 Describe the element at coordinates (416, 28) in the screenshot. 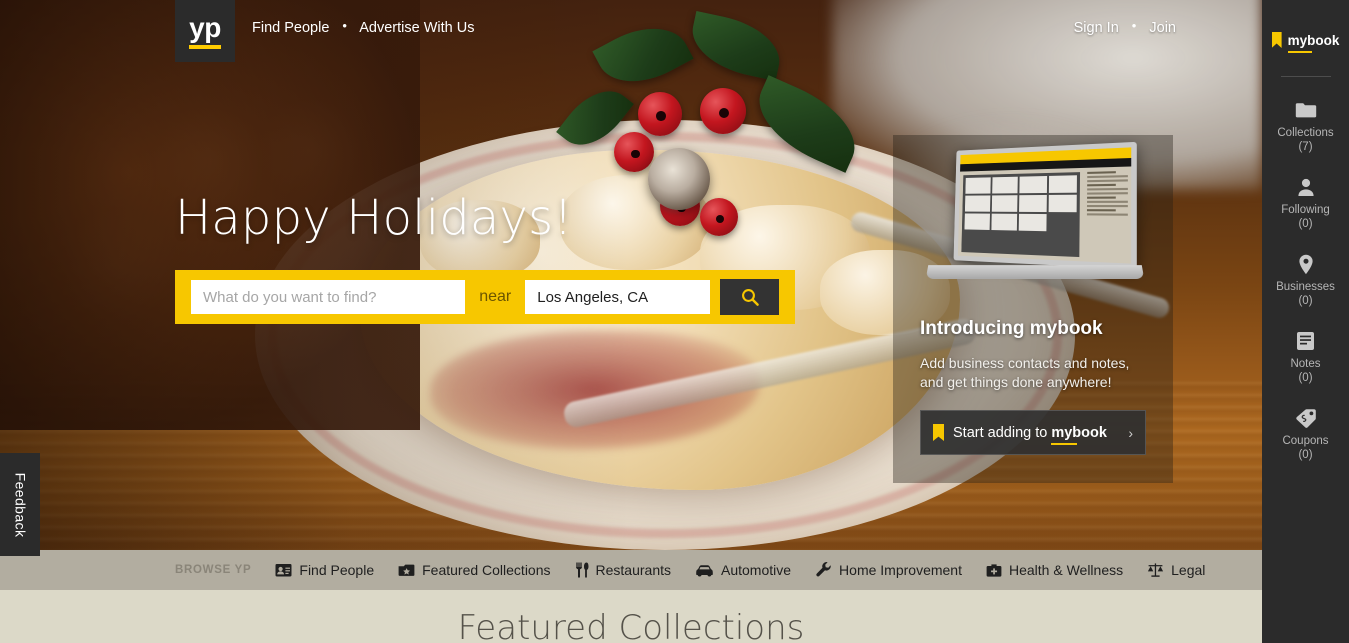

I see `nav-advertise-with-us: Advertise With Us` at that location.